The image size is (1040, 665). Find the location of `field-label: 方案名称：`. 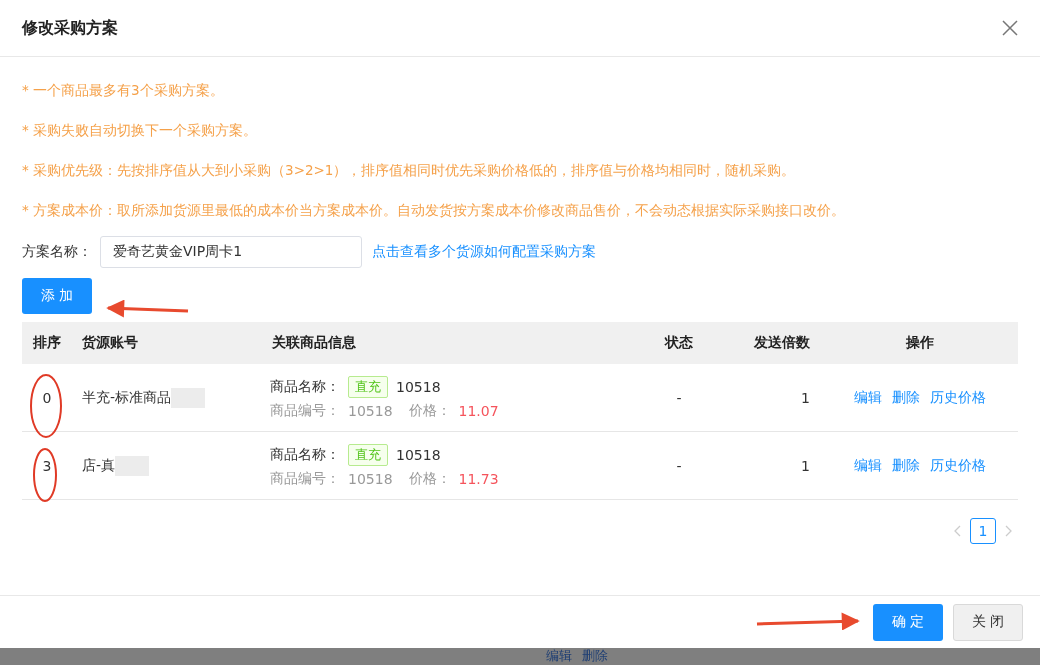

field-label: 方案名称： is located at coordinates (57, 252).